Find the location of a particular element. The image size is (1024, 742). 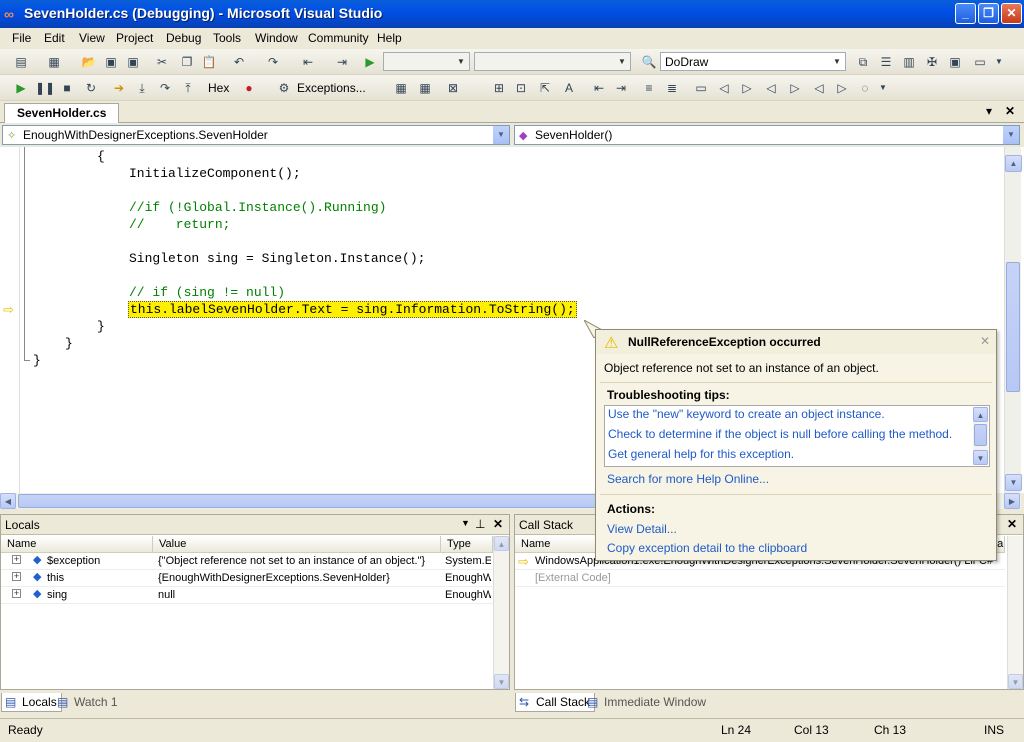

exceptions-icon: ⚙ is located at coordinates (284, 88).